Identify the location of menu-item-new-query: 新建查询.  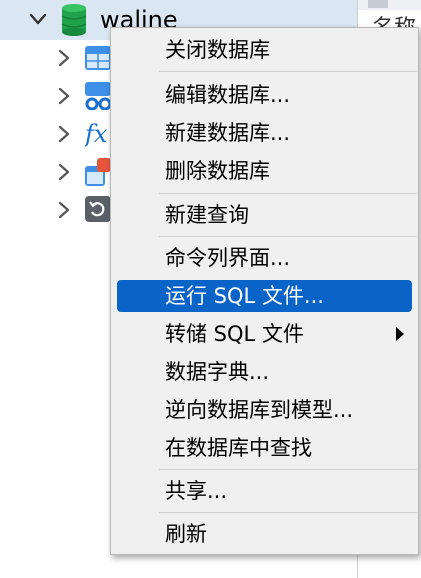
(264, 215).